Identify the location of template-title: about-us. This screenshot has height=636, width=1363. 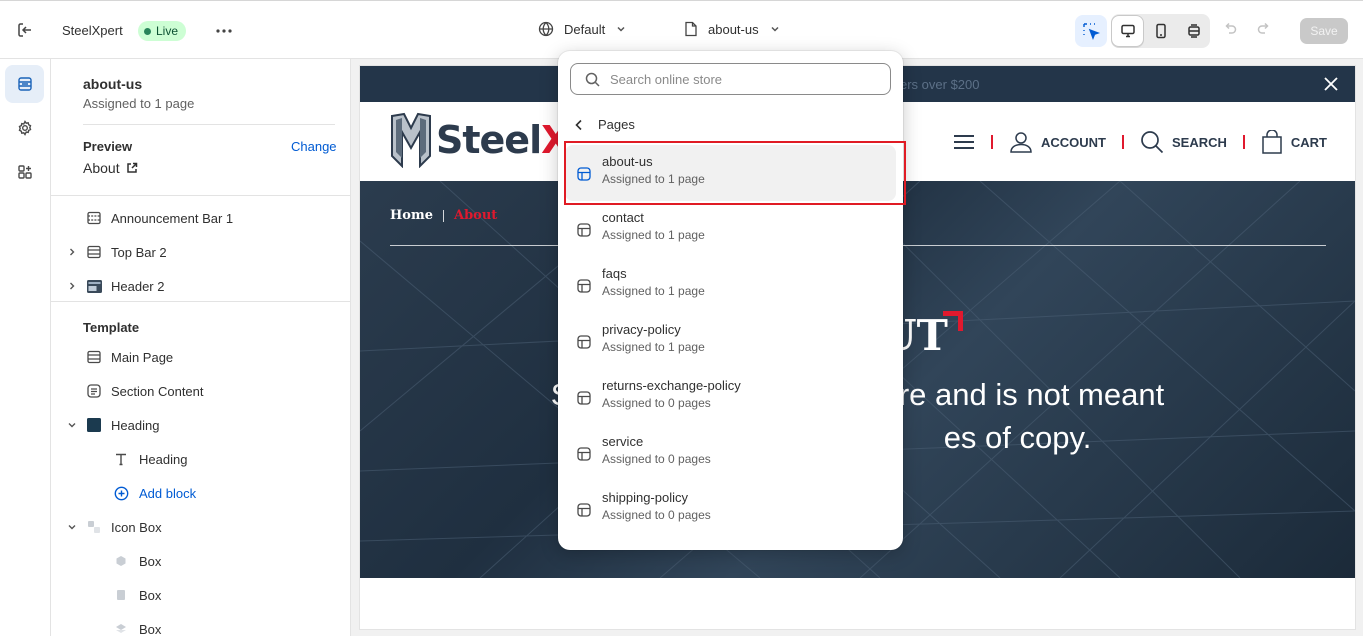
(113, 84).